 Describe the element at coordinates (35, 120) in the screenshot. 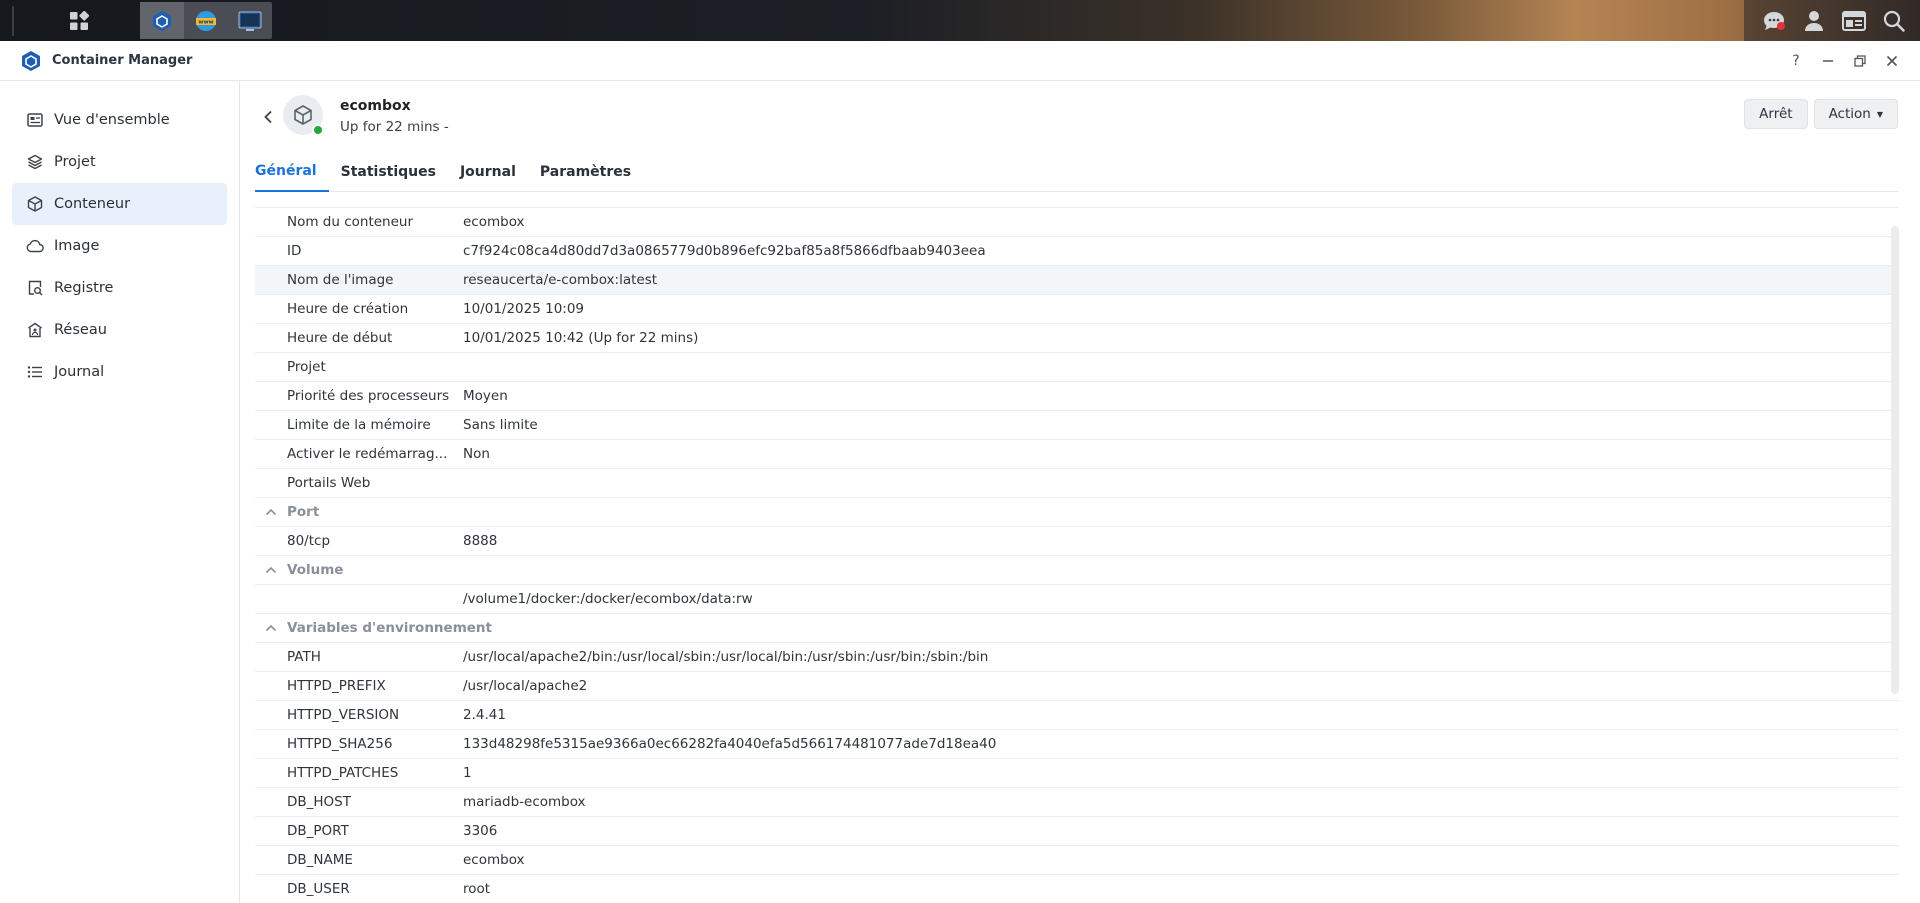

I see `overview-icon` at that location.